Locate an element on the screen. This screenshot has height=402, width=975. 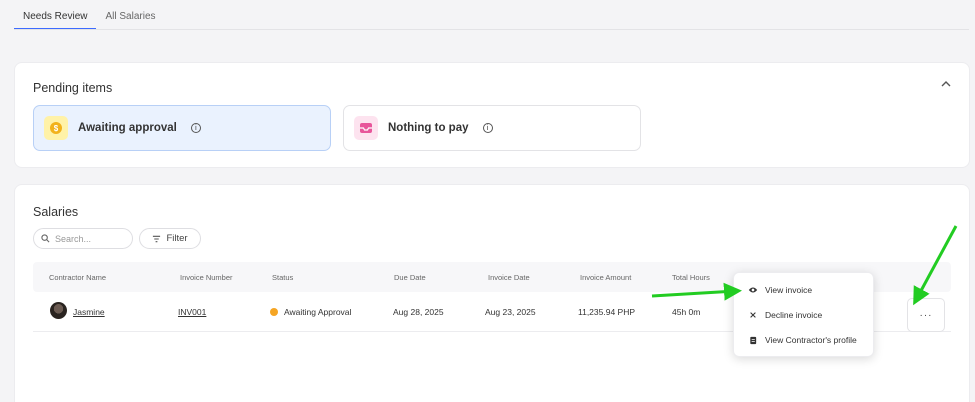
tab-divider is located at coordinates (491, 29).